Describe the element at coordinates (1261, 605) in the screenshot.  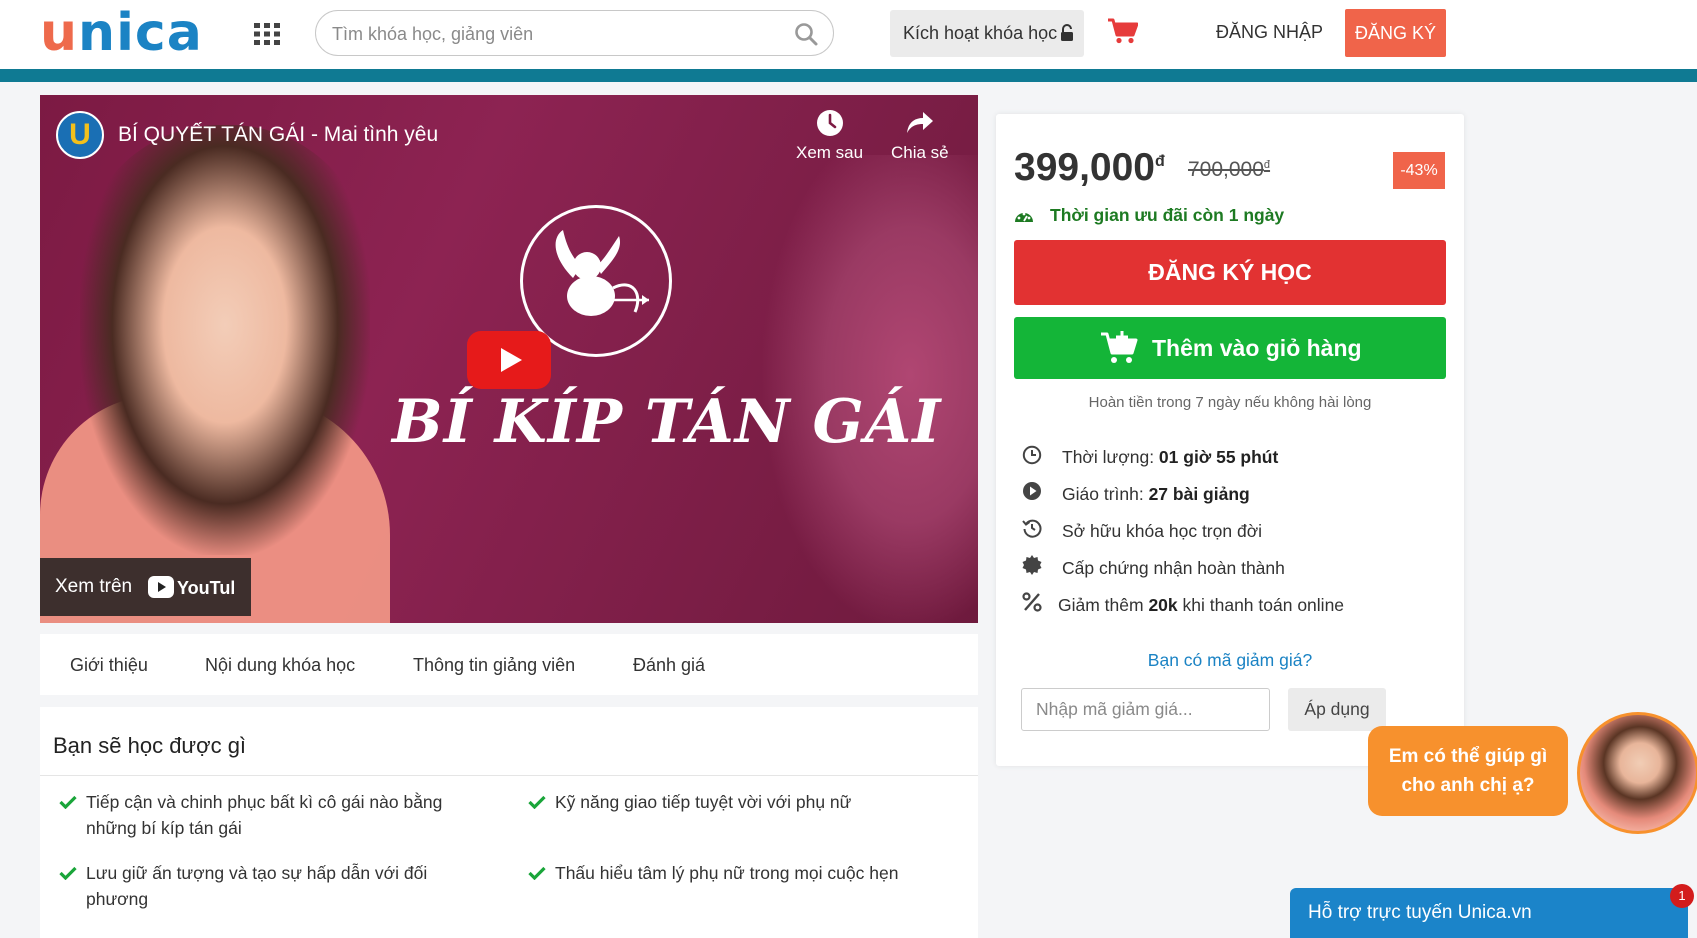
I see `feature-online-discount-suffix: khi thanh toán online` at that location.